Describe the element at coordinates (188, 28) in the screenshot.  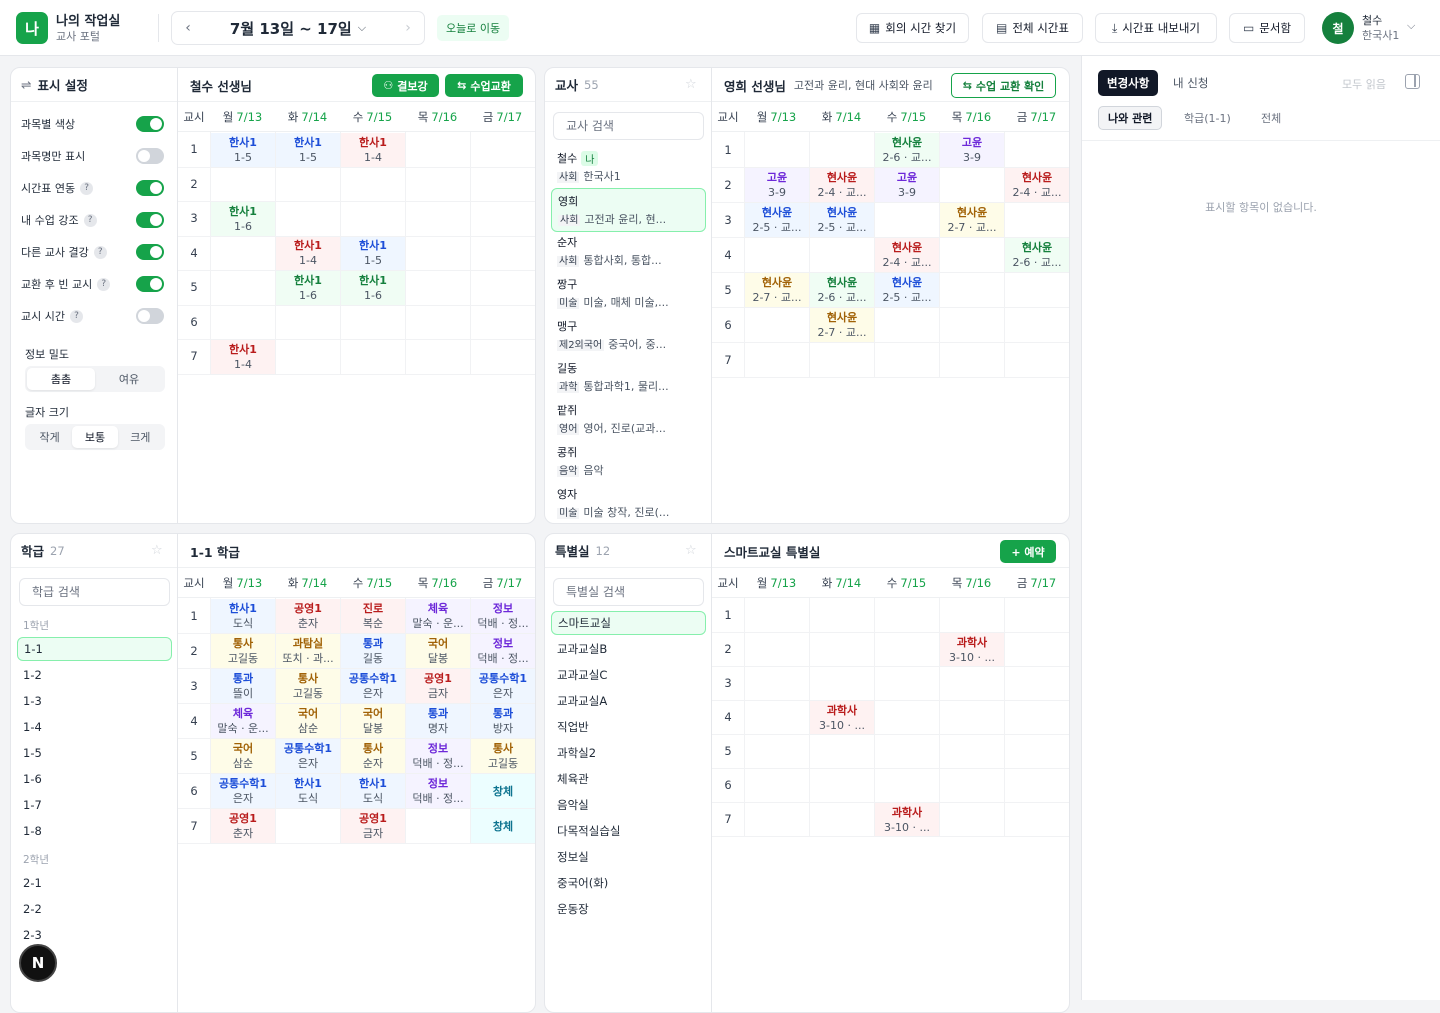
I see `prev-week-button: ‹` at that location.